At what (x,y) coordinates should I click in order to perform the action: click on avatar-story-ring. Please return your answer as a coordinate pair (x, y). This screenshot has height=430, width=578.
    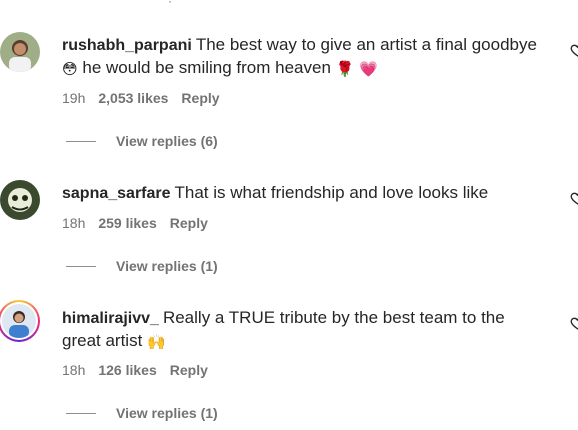
    Looking at the image, I should click on (20, 321).